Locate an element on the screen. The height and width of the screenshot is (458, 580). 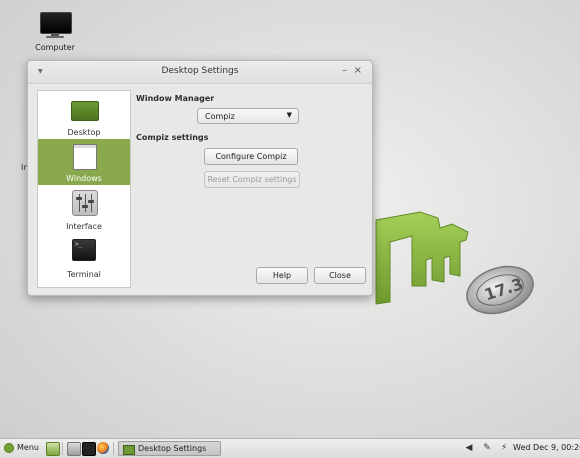
window-manager-select: Compiz ▼ is located at coordinates (248, 116).